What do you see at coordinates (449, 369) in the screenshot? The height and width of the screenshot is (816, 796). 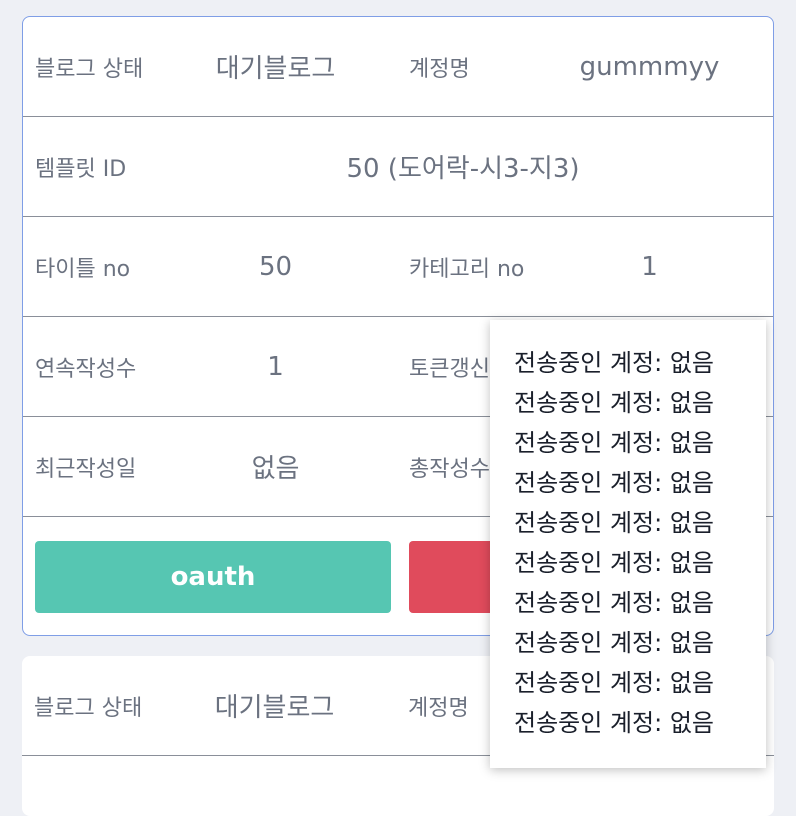 I see `token-refresh-label: 토큰갱신` at bounding box center [449, 369].